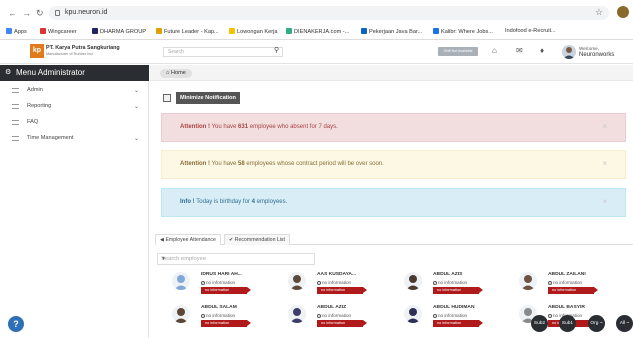 This screenshot has width=633, height=338. Describe the element at coordinates (223, 52) in the screenshot. I see `search-input: Search` at that location.